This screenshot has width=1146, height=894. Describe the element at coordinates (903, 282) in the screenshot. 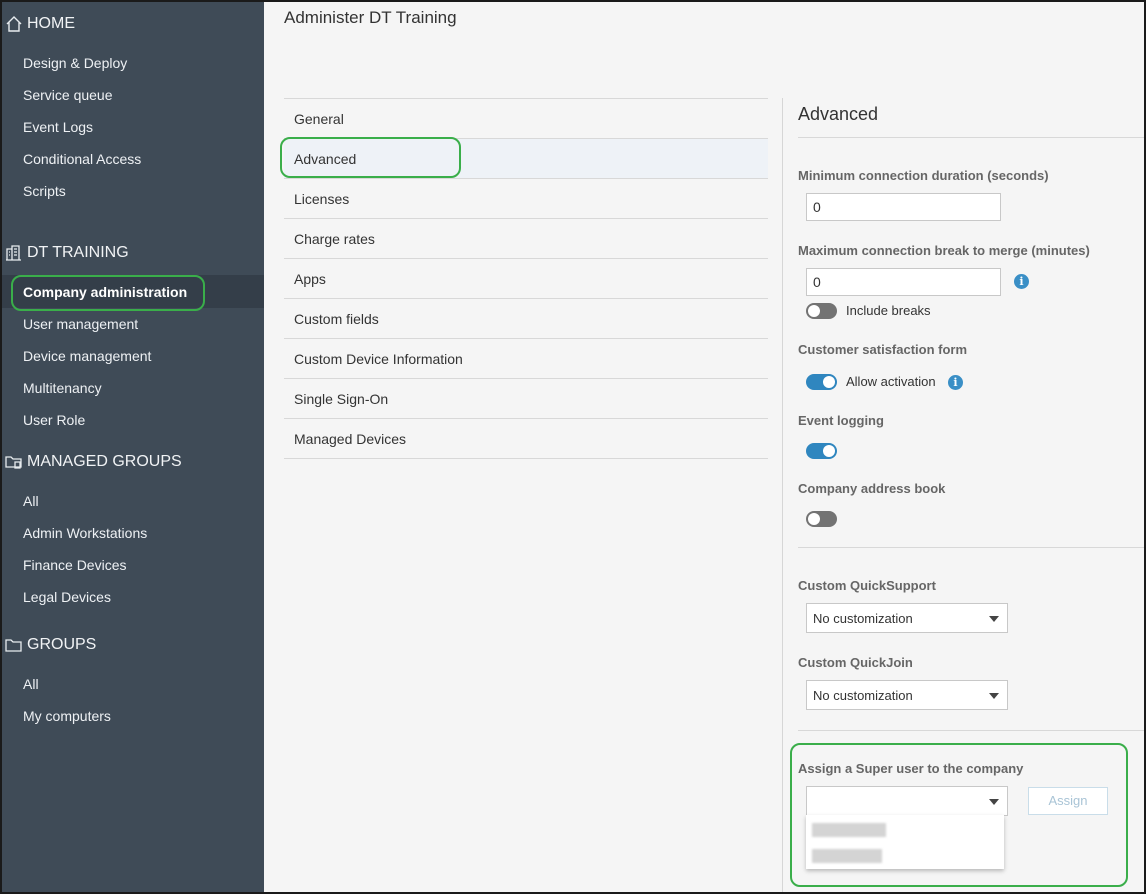

I see `max-break-input: 0` at that location.